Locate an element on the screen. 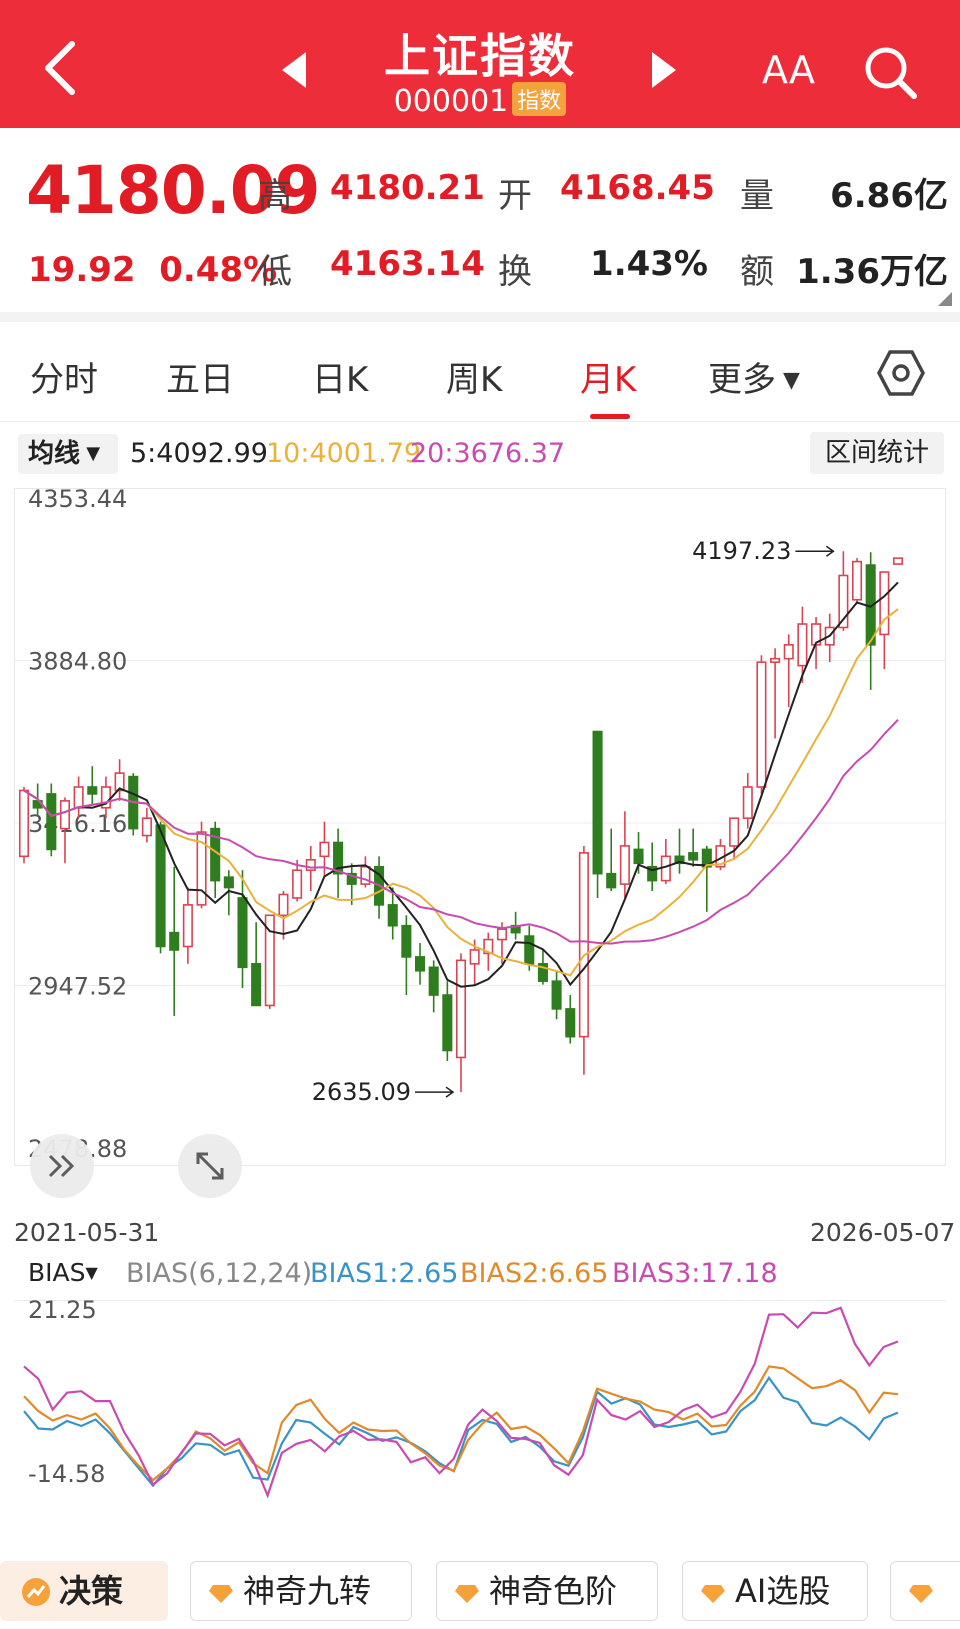 The image size is (960, 1629). bias2-value: BIAS2:6.65 is located at coordinates (534, 1273).